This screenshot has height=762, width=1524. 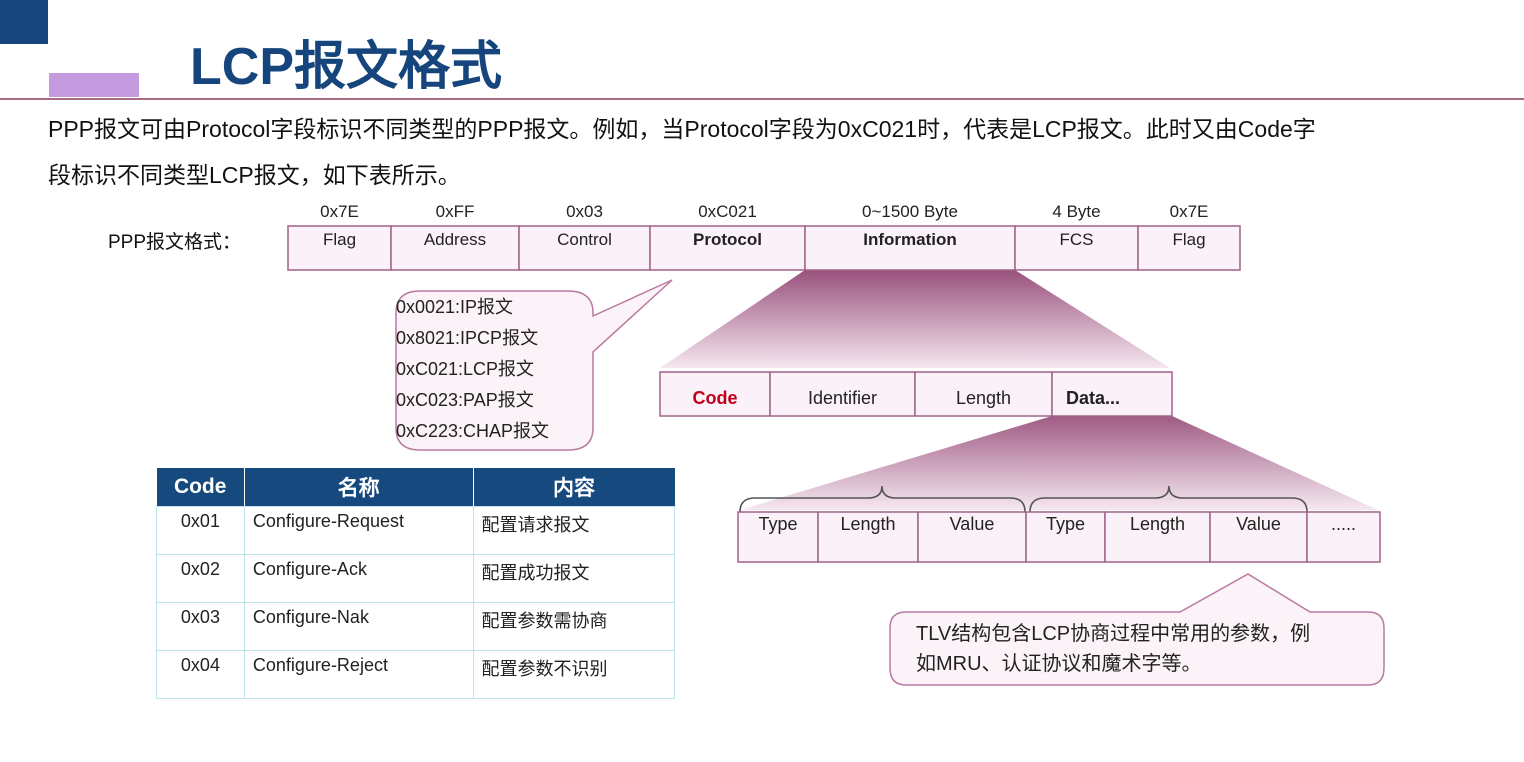 What do you see at coordinates (1059, 664) in the screenshot?
I see `tlv-callout-line-2: 如MRU、认证协议和魔术字等。` at bounding box center [1059, 664].